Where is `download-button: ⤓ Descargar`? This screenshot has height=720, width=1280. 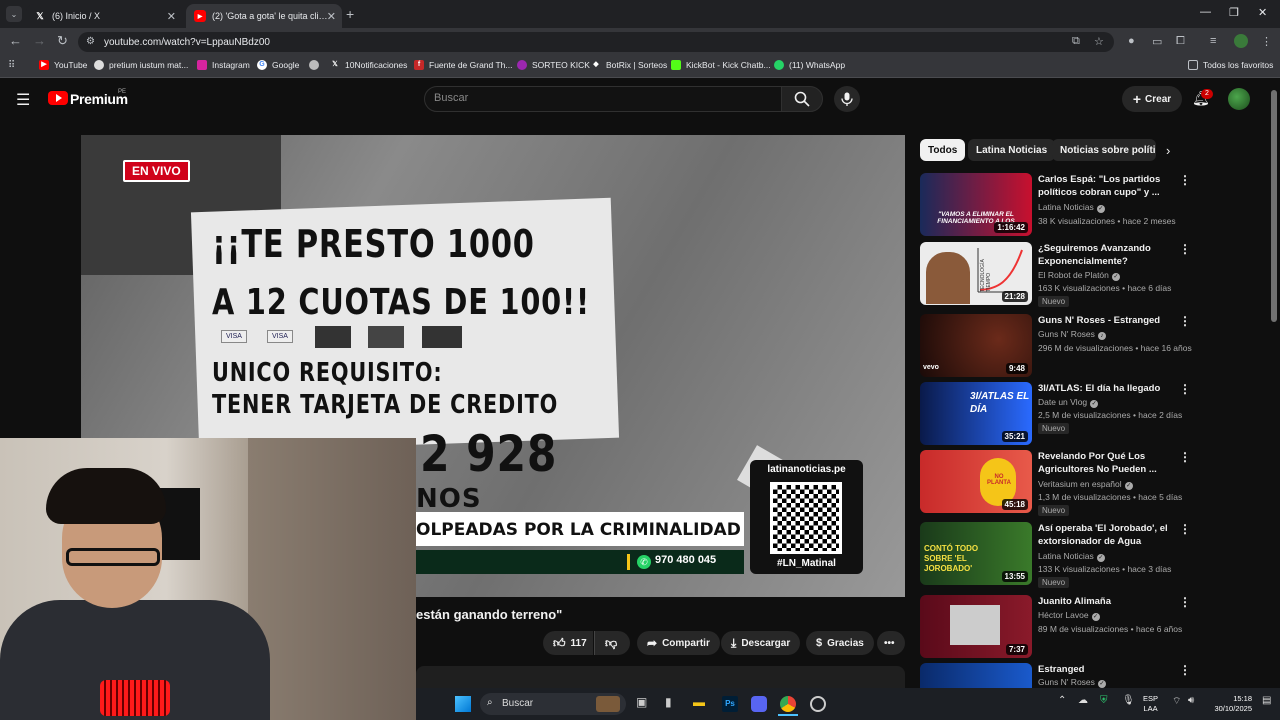 download-button: ⤓ Descargar is located at coordinates (761, 643).